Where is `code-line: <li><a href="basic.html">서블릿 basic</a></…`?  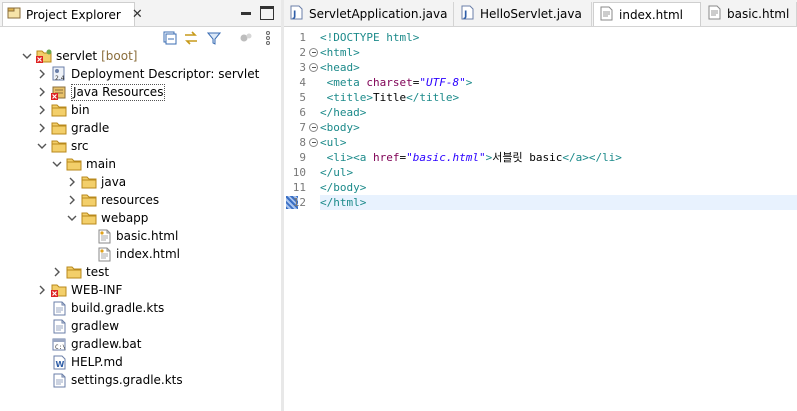 code-line: <li><a href="basic.html">서블릿 basic</a></… is located at coordinates (558, 157).